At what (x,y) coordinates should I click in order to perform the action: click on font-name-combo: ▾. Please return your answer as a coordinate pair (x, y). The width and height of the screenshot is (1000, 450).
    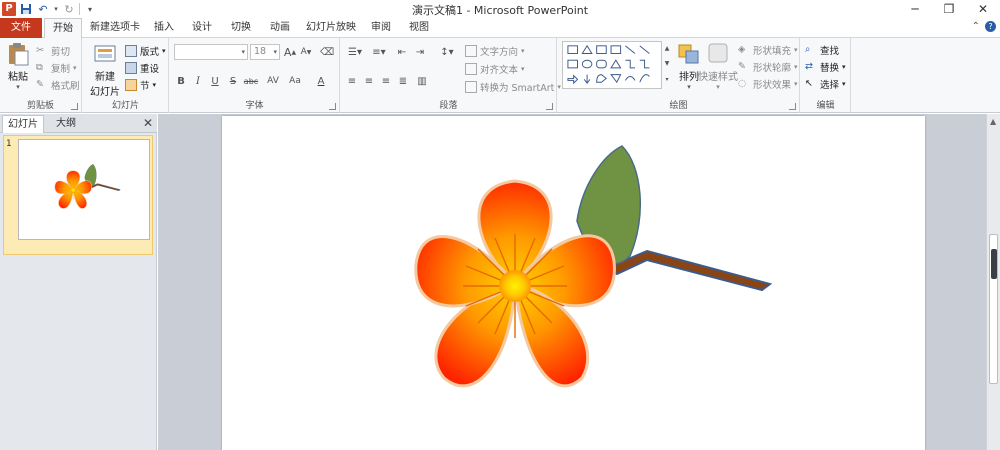
    Looking at the image, I should click on (211, 52).